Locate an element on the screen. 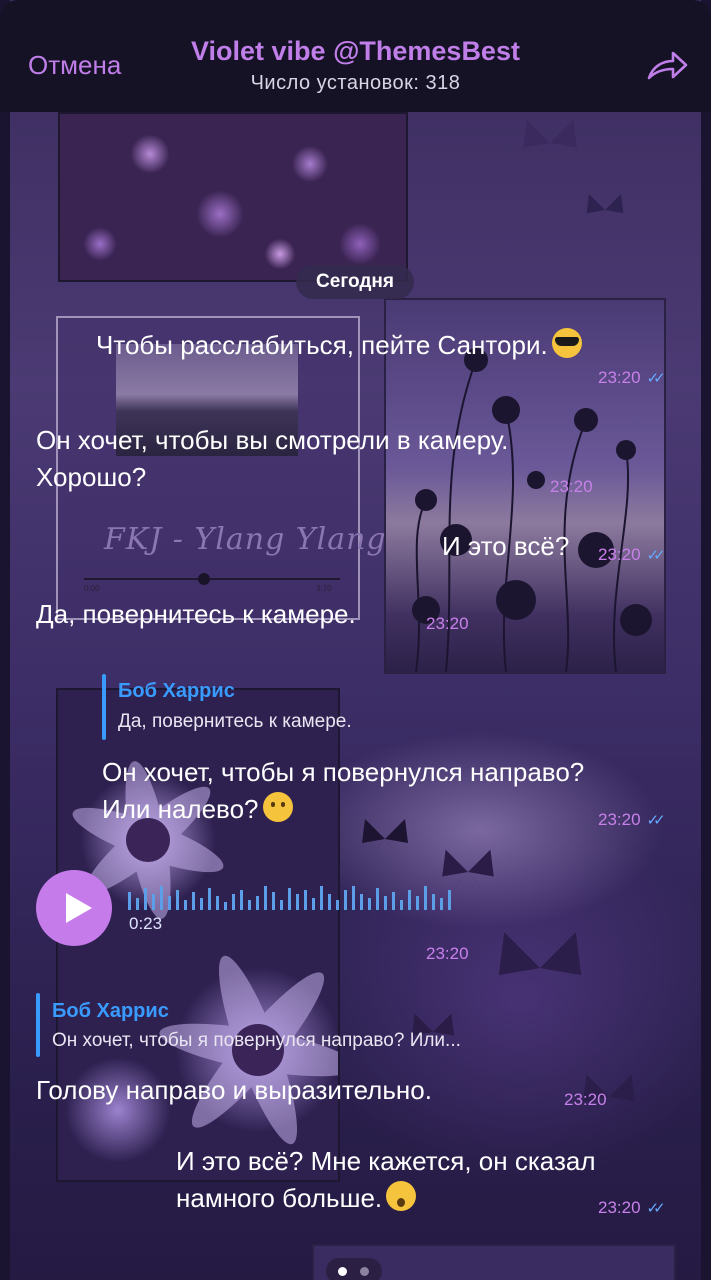  page-dot is located at coordinates (364, 1271).